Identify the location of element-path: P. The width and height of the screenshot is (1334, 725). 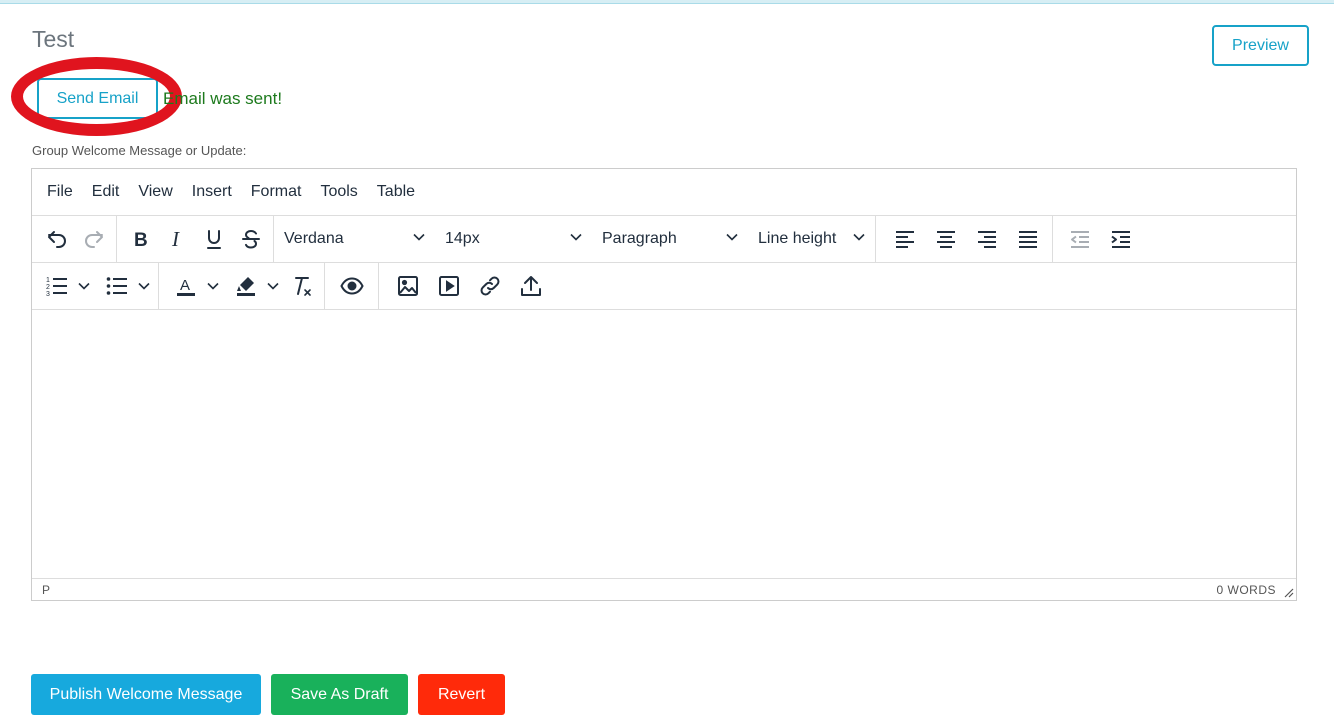
(46, 590).